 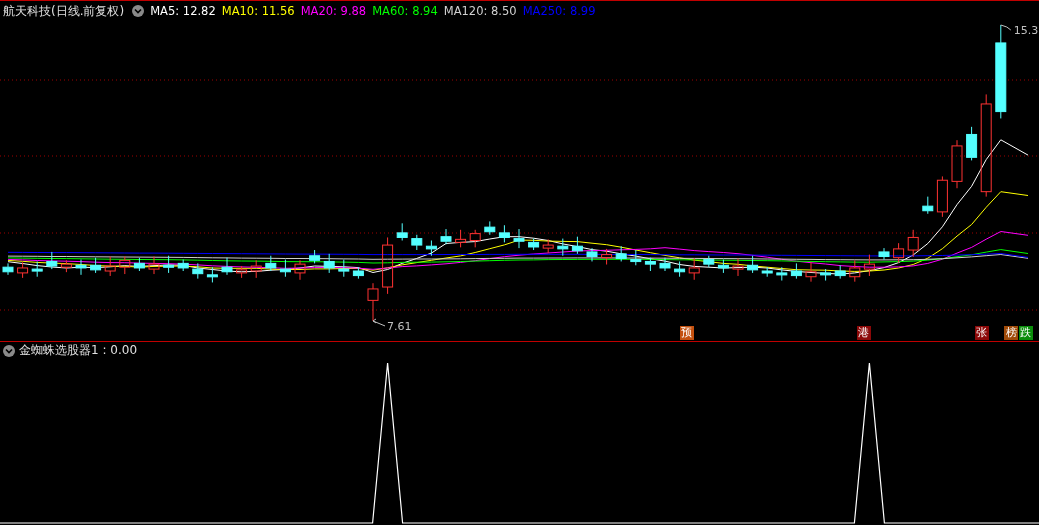 What do you see at coordinates (392, 325) in the screenshot?
I see `low-price-label: 7.61` at bounding box center [392, 325].